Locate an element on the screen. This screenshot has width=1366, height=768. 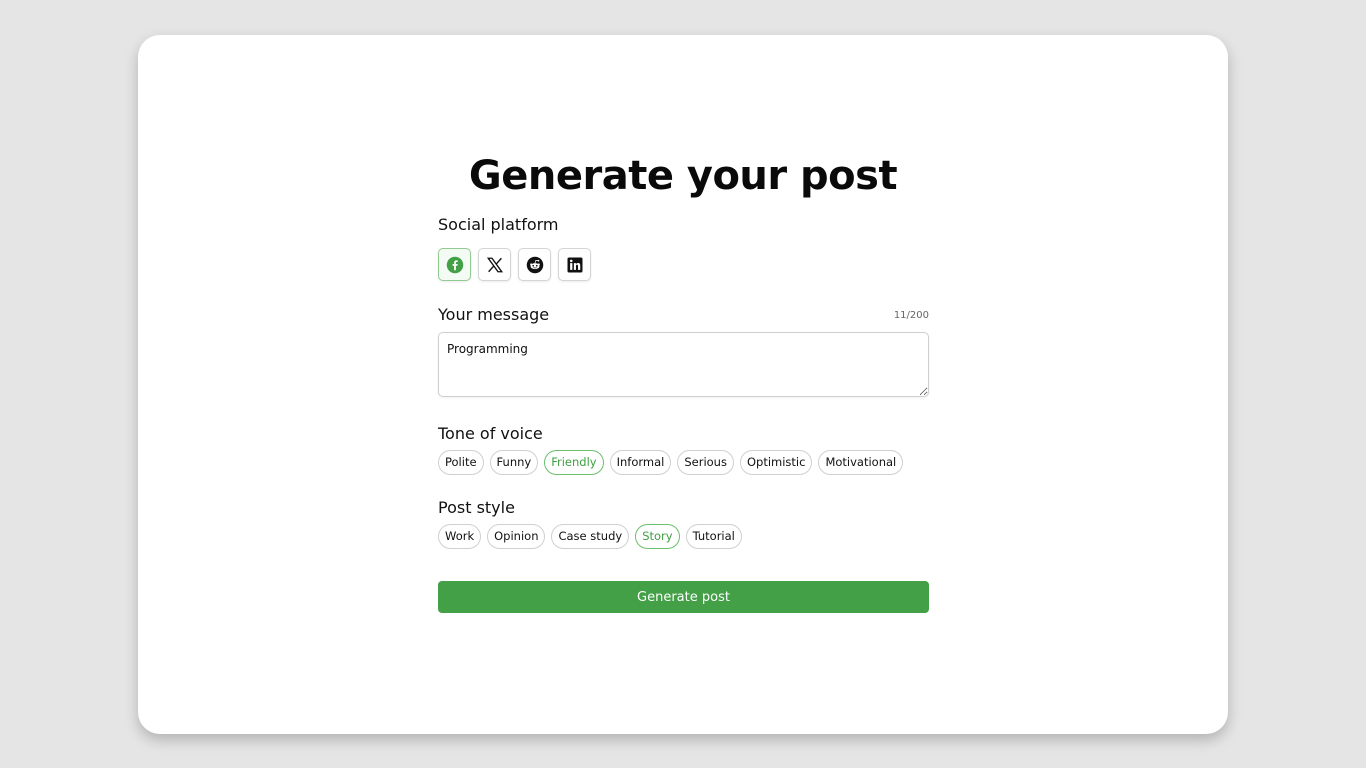
post-style-label: Post style is located at coordinates (476, 507).